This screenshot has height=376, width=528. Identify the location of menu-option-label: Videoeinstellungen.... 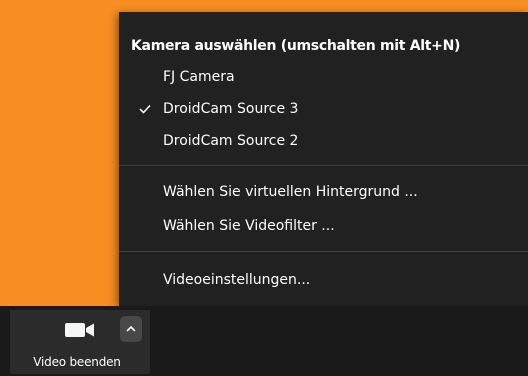
(237, 280).